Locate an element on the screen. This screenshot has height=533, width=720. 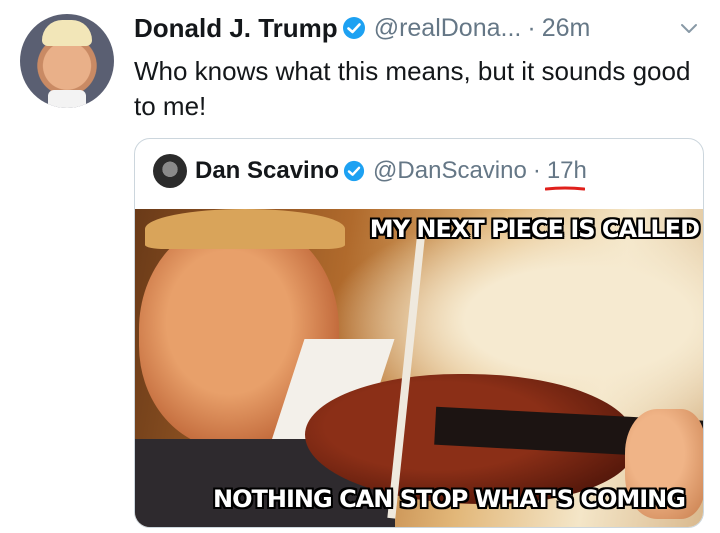
quoted-tweet-header: Dan Scavino @DanScavino · 17h is located at coordinates (370, 171).